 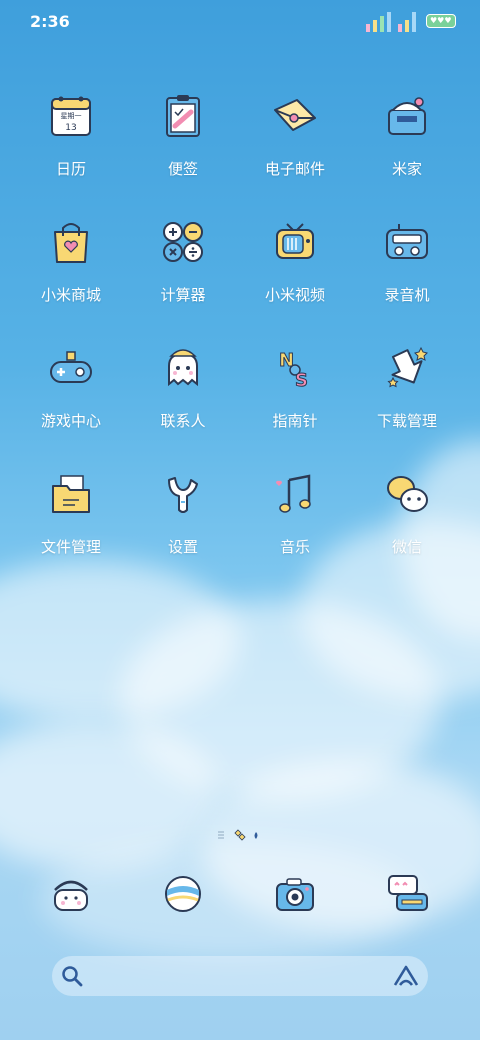 What do you see at coordinates (183, 269) in the screenshot?
I see `app-calculator: 计算器` at bounding box center [183, 269].